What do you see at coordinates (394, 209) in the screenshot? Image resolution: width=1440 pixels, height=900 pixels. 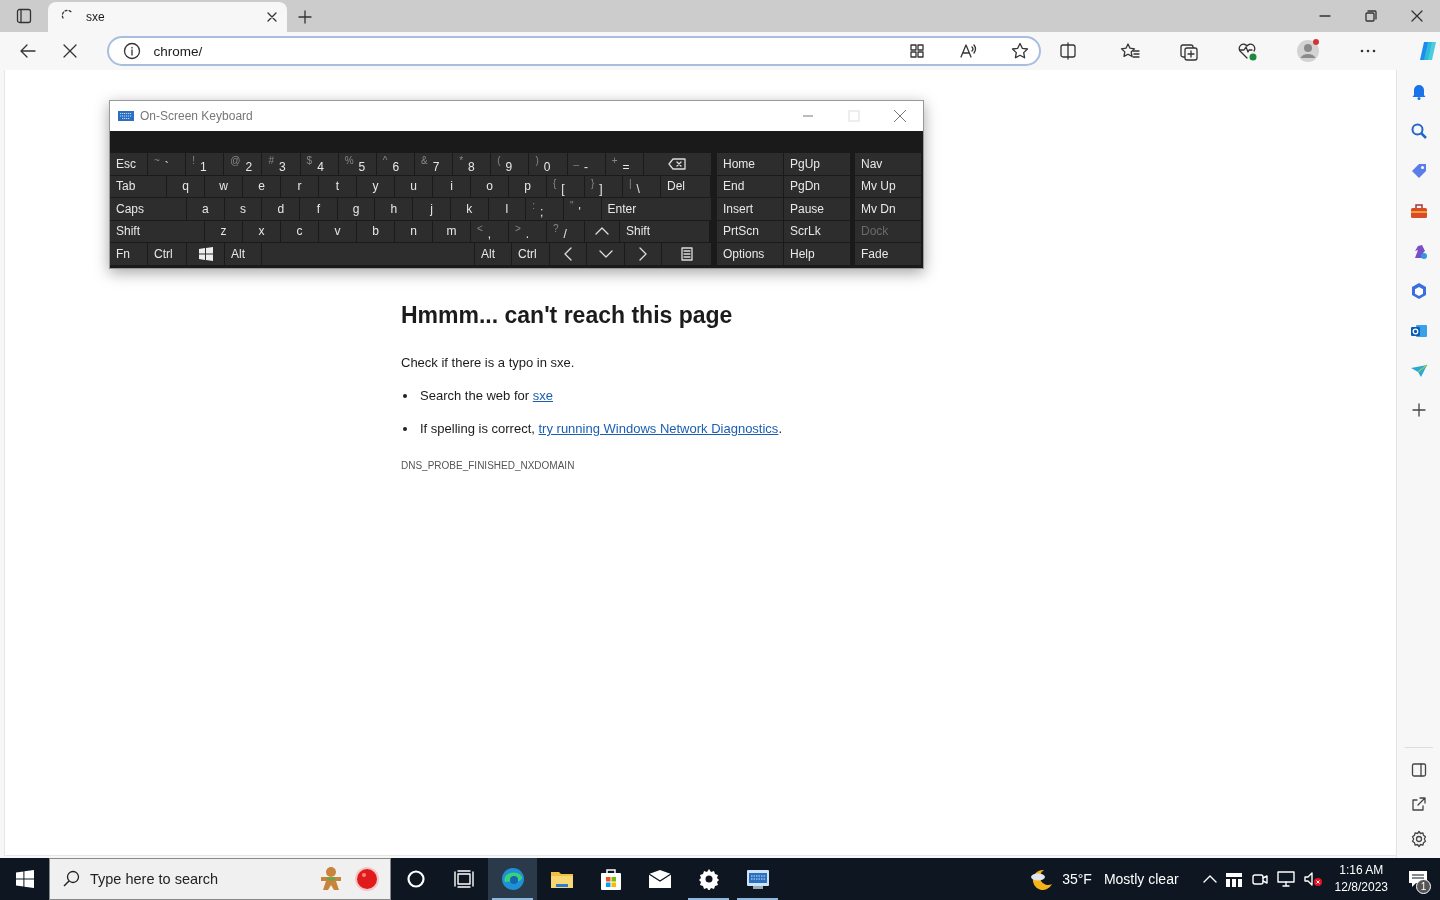 I see `keyboard-key: h` at bounding box center [394, 209].